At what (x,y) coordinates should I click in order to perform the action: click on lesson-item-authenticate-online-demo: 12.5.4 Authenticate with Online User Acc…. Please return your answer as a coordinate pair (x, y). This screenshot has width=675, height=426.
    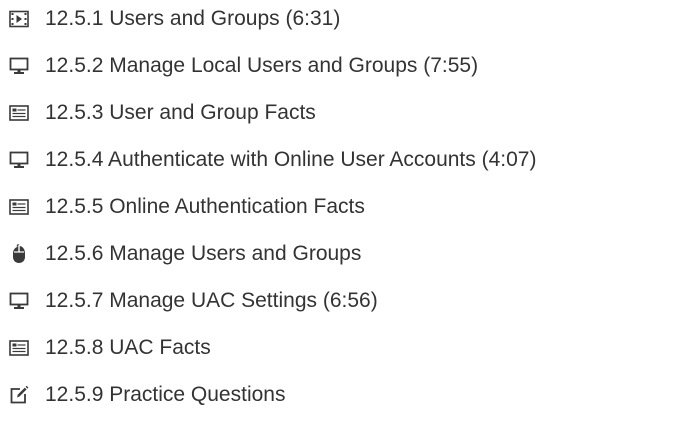
    Looking at the image, I should click on (330, 160).